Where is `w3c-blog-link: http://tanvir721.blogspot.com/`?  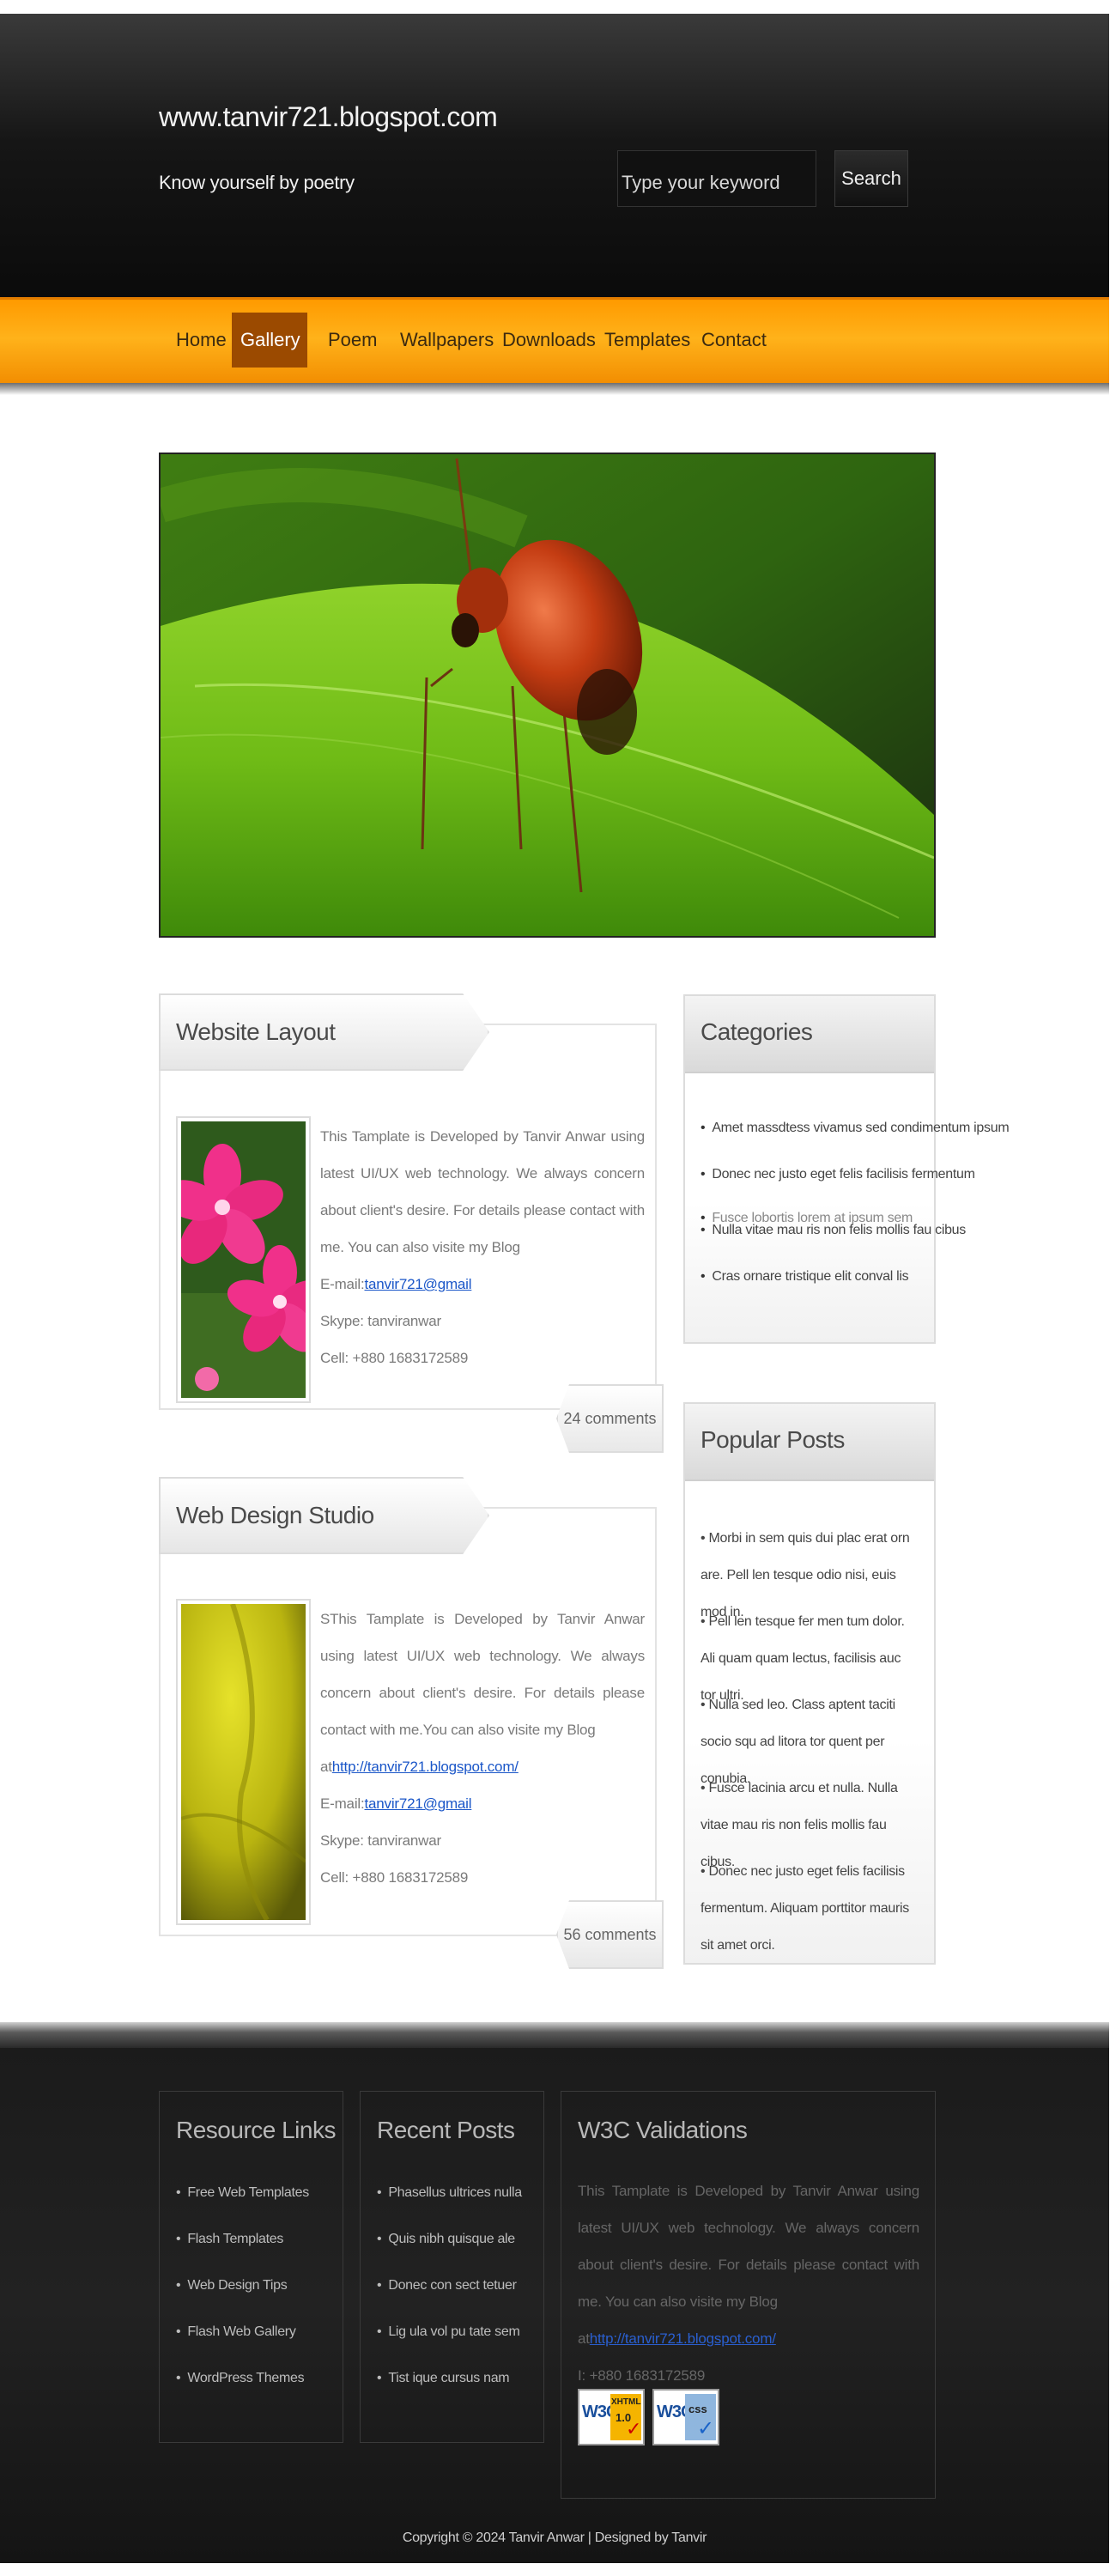
w3c-blog-link: http://tanvir721.blogspot.com/ is located at coordinates (683, 2339).